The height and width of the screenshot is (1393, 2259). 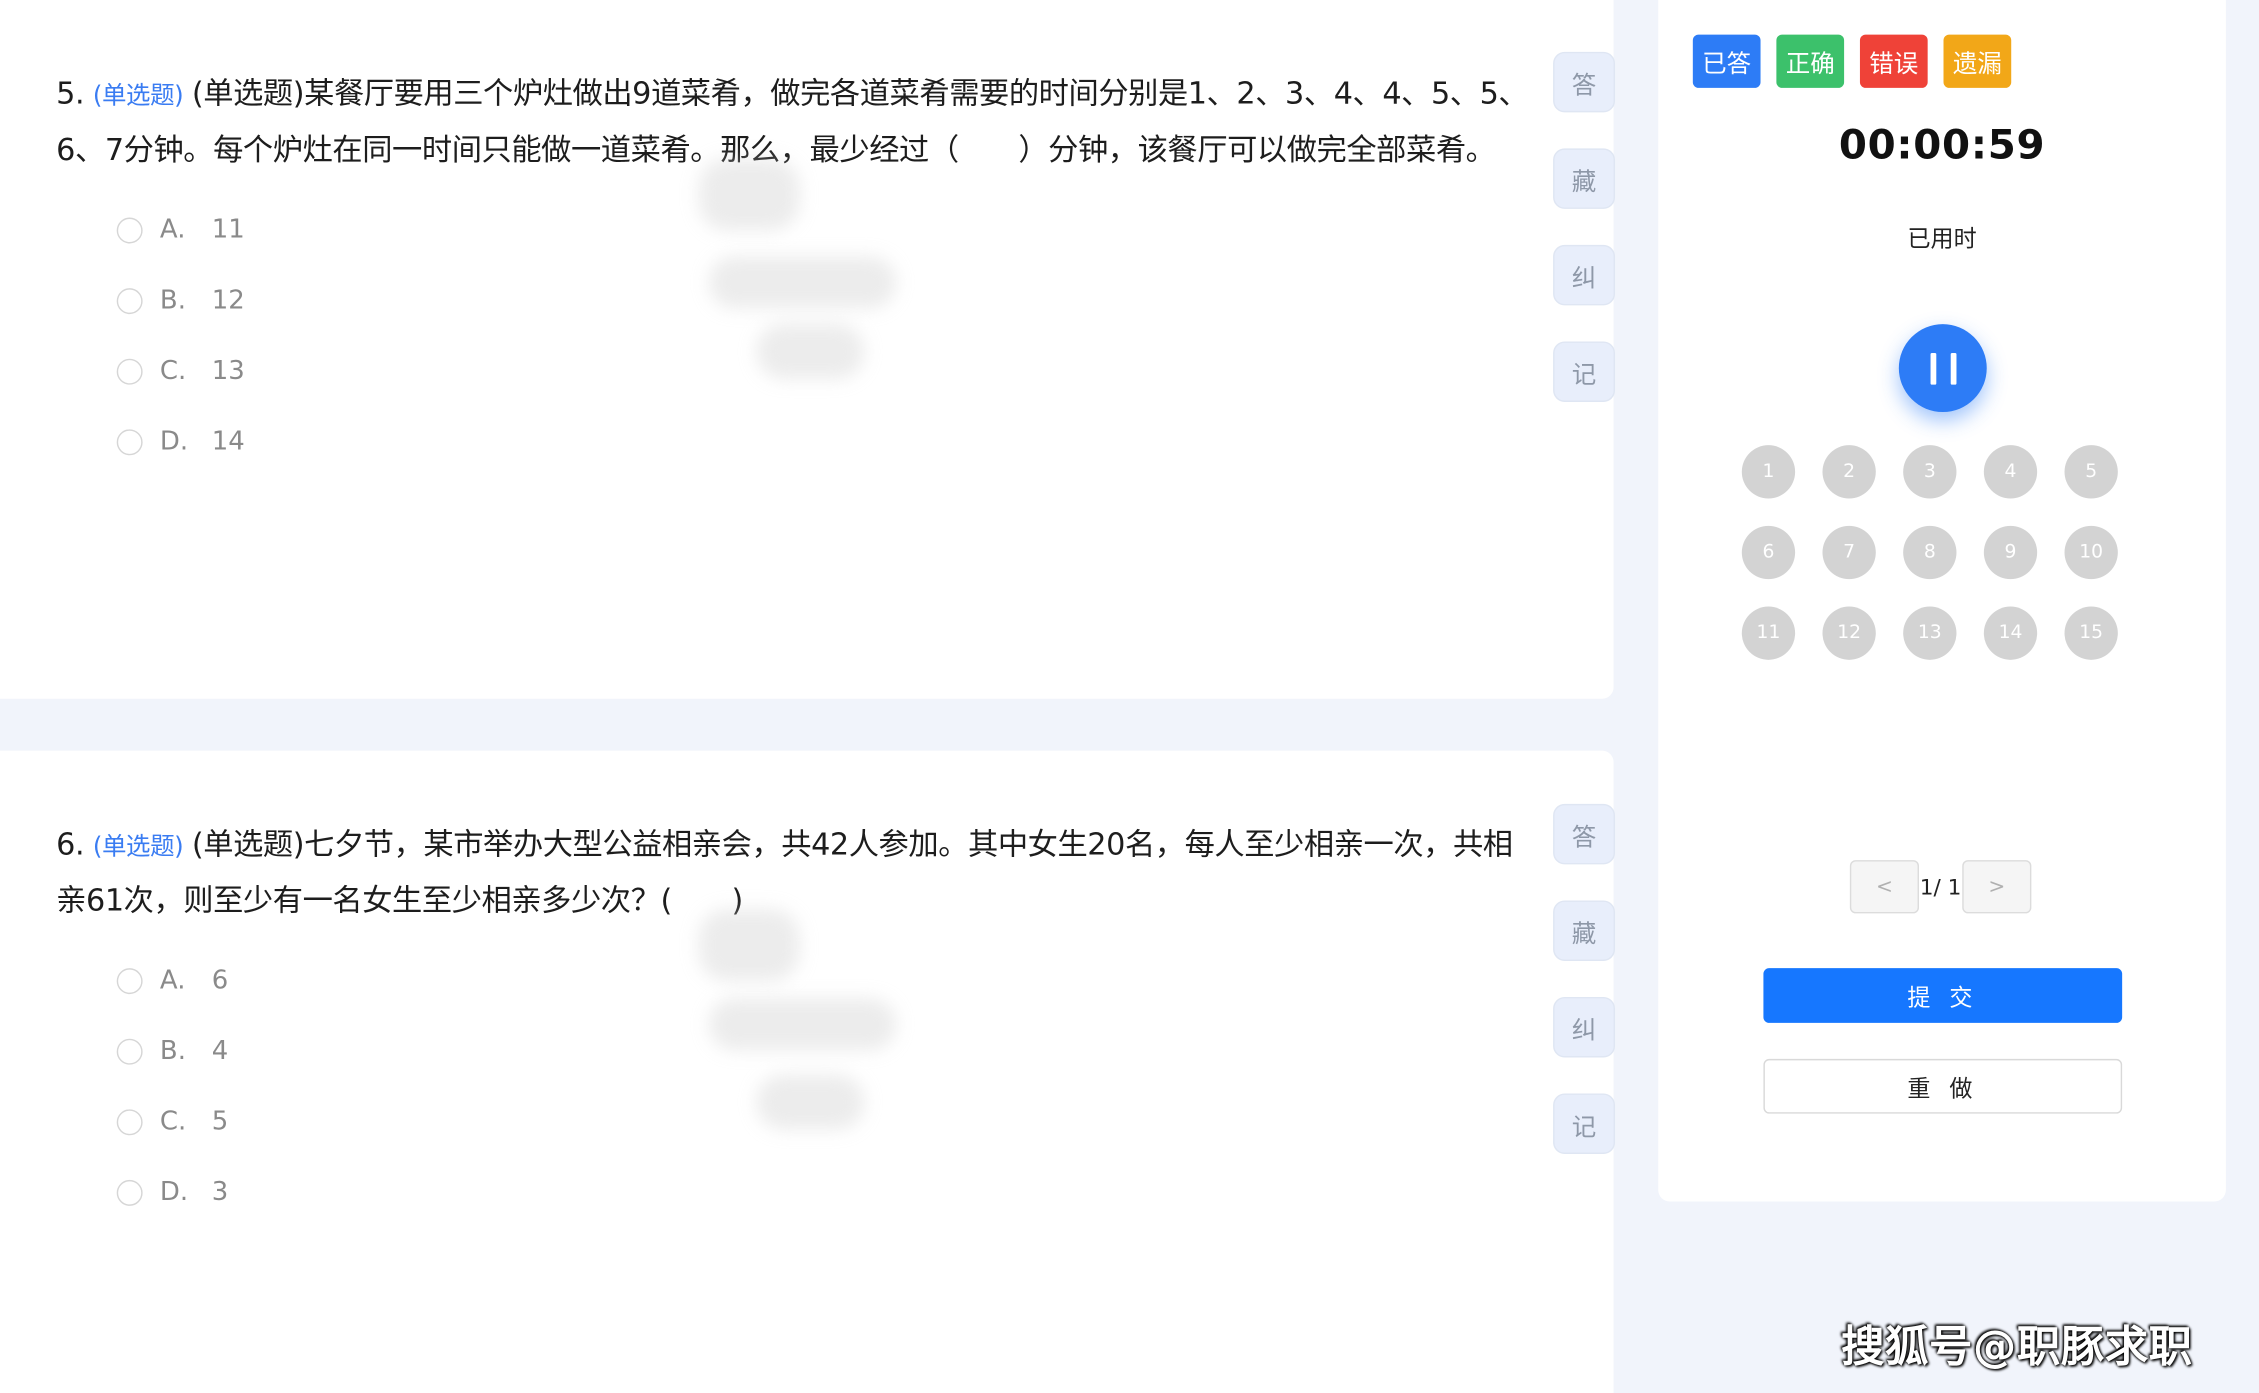 What do you see at coordinates (1726, 61) in the screenshot?
I see `legend-answered: 已答` at bounding box center [1726, 61].